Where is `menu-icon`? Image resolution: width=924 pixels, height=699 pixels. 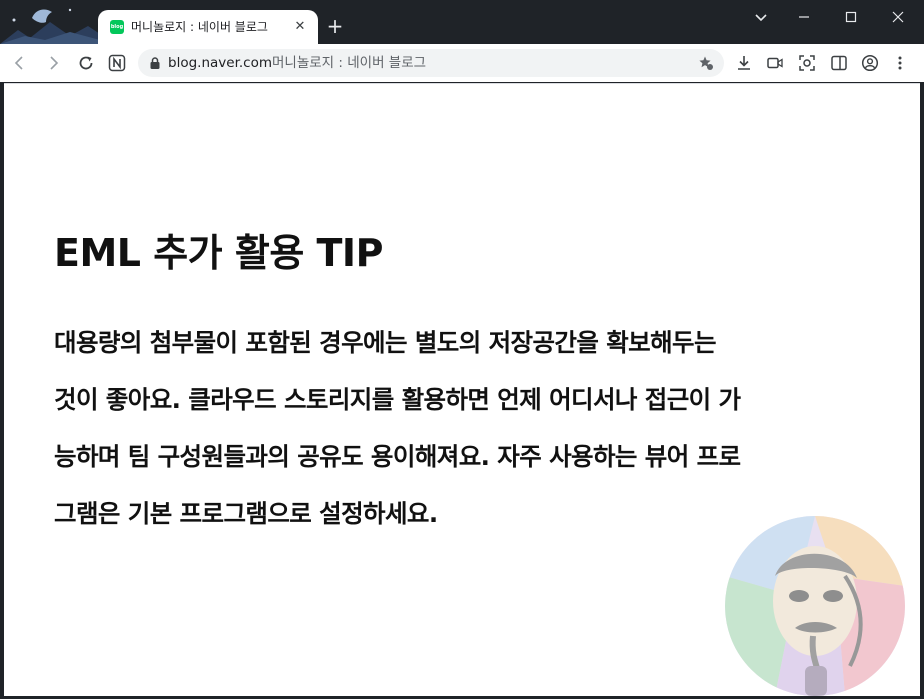 menu-icon is located at coordinates (900, 63).